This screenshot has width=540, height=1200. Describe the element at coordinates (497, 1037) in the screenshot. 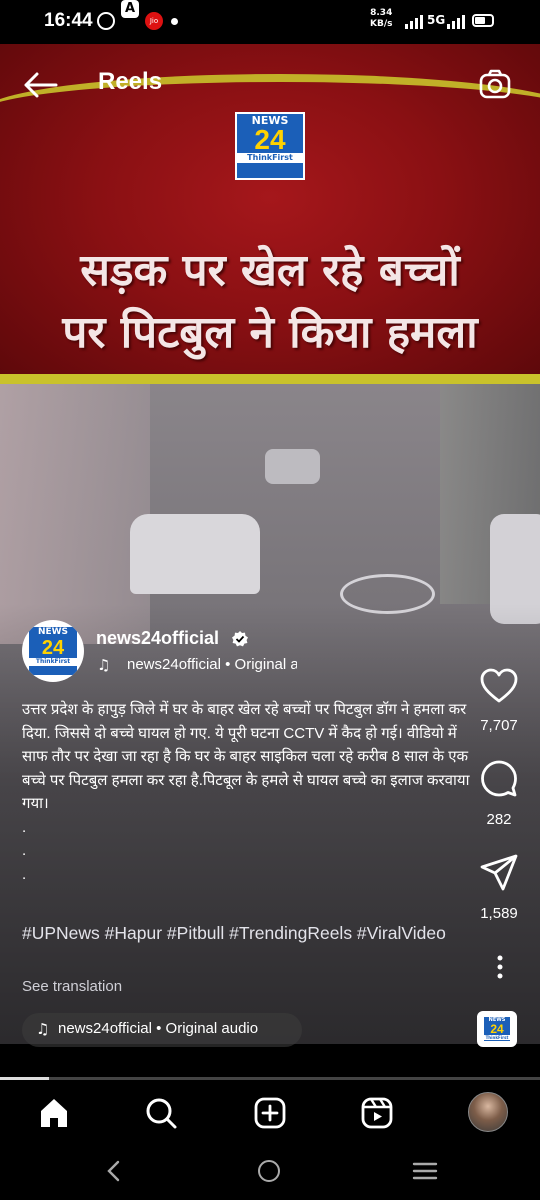

I see `thumb-logo-line3: ThinkFirst` at that location.